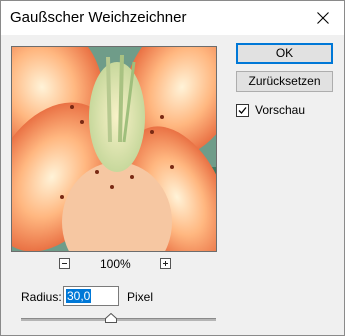 Image resolution: width=345 pixels, height=336 pixels. What do you see at coordinates (280, 110) in the screenshot?
I see `preview-checkbox-label: Vorschau` at bounding box center [280, 110].